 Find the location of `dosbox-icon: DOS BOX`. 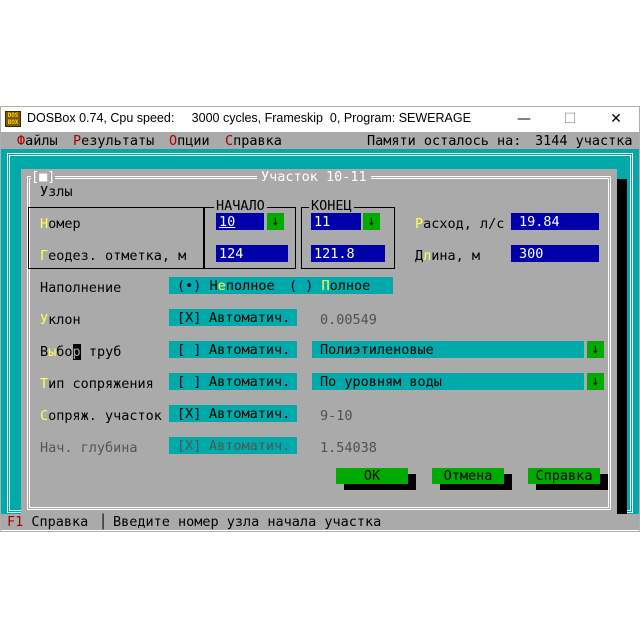

dosbox-icon: DOS BOX is located at coordinates (13, 119).